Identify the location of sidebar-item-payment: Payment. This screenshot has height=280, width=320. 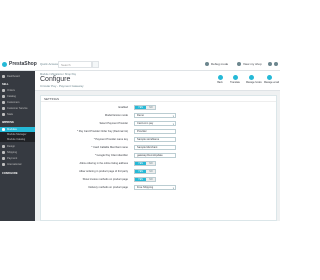
(17, 158).